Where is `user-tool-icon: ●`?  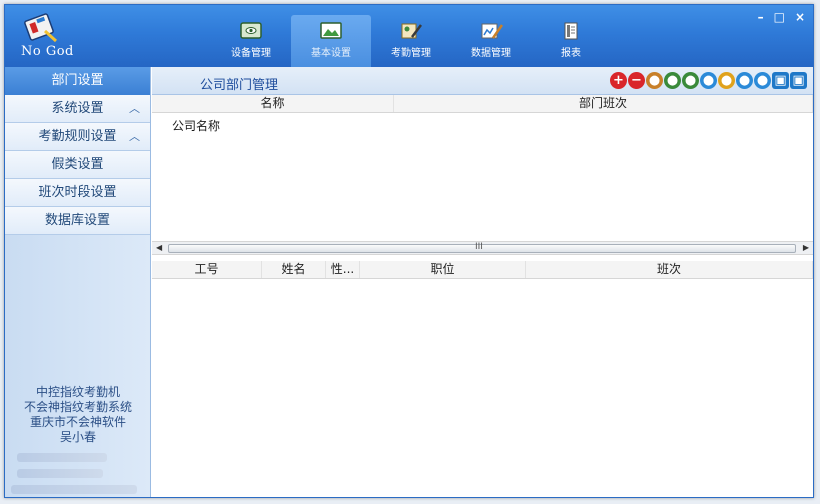
user-tool-icon: ● is located at coordinates (654, 80).